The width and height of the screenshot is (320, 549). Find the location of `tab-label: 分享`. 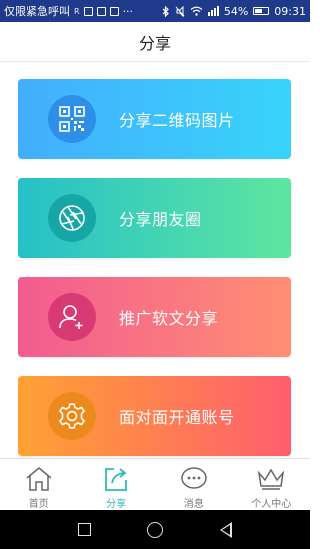

tab-label: 分享 is located at coordinates (116, 504).